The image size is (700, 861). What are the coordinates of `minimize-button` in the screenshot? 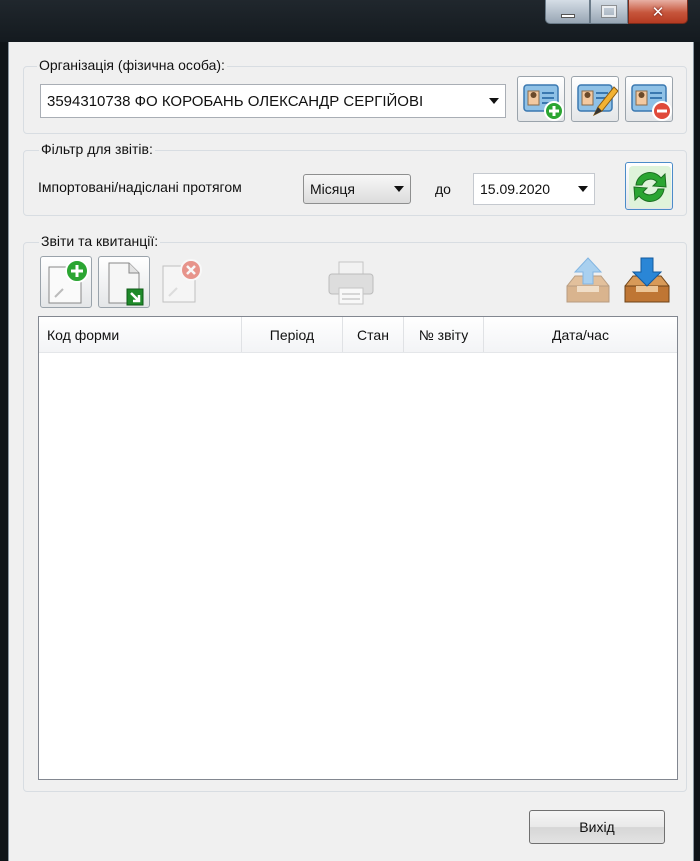 It's located at (567, 12).